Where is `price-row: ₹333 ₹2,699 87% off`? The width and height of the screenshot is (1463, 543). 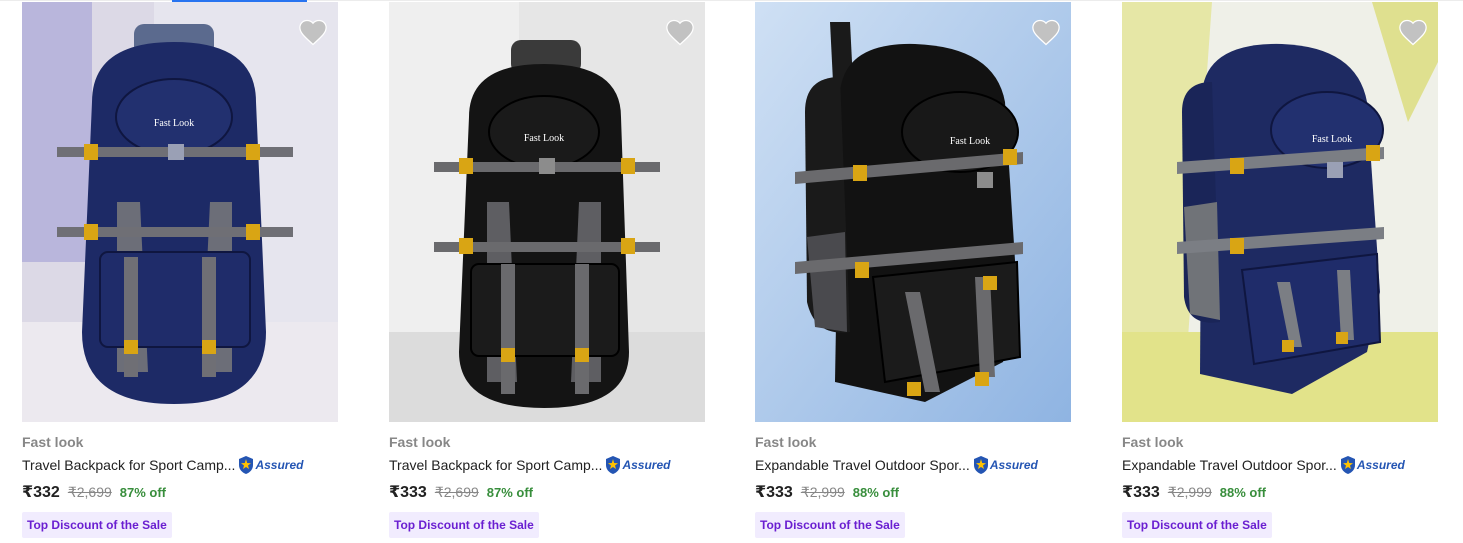 price-row: ₹333 ₹2,699 87% off is located at coordinates (461, 492).